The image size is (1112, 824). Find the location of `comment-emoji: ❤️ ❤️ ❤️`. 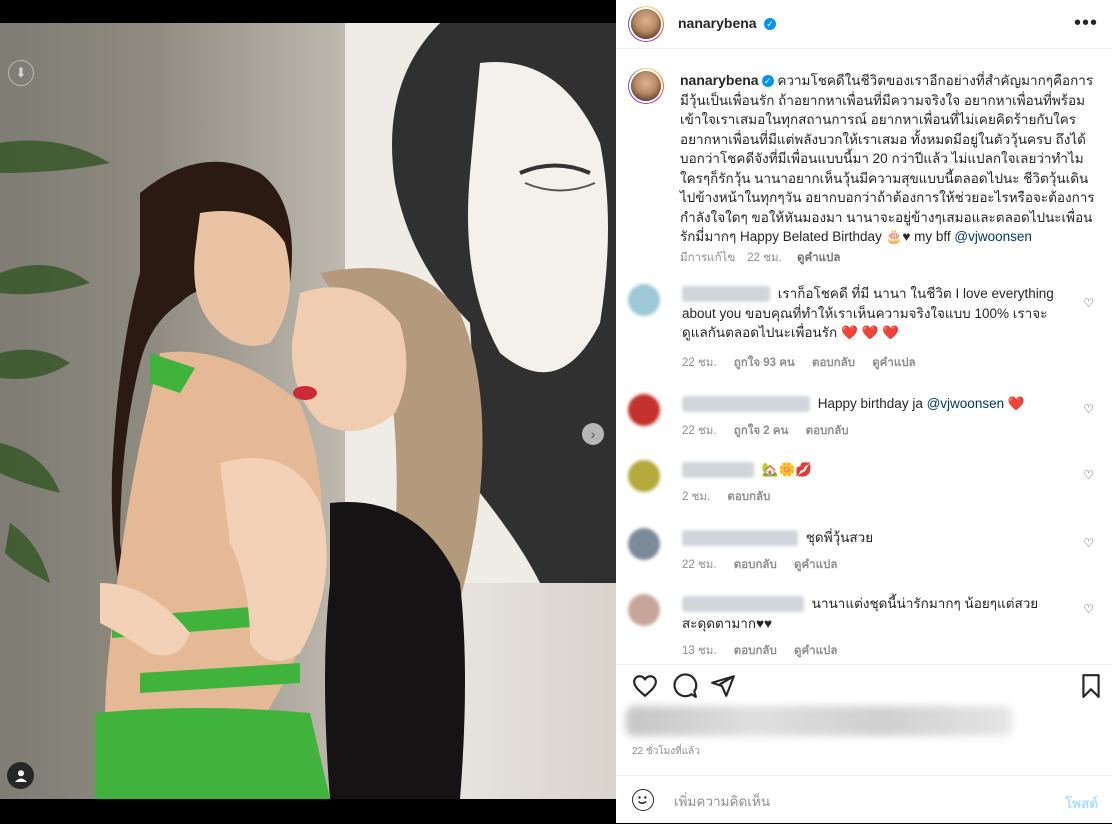

comment-emoji: ❤️ ❤️ ❤️ is located at coordinates (869, 332).